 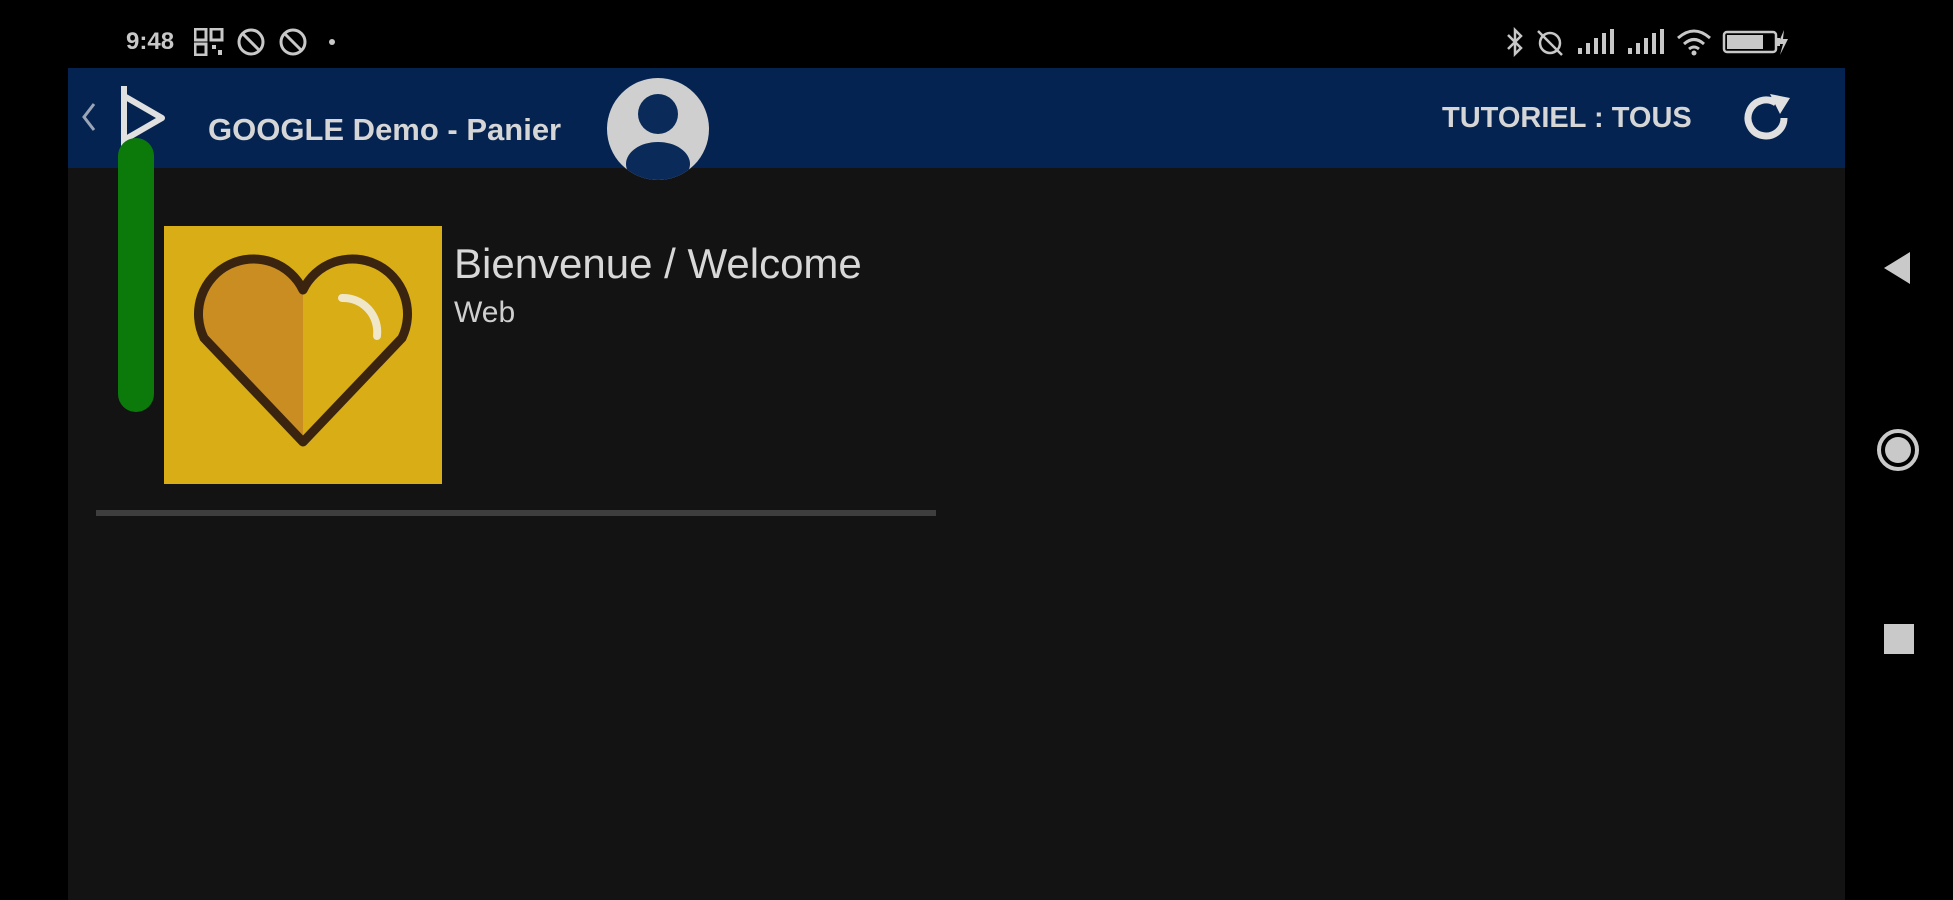 I want to click on status-bar: 9:48, so click(x=976, y=34).